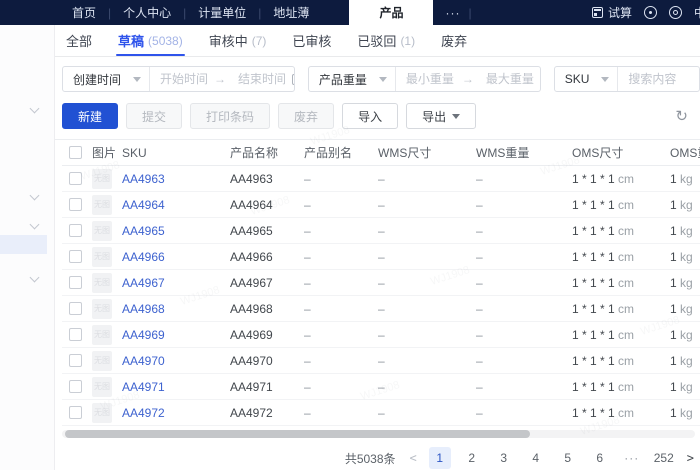  What do you see at coordinates (697, 12) in the screenshot?
I see `language-toggle: 中` at bounding box center [697, 12].